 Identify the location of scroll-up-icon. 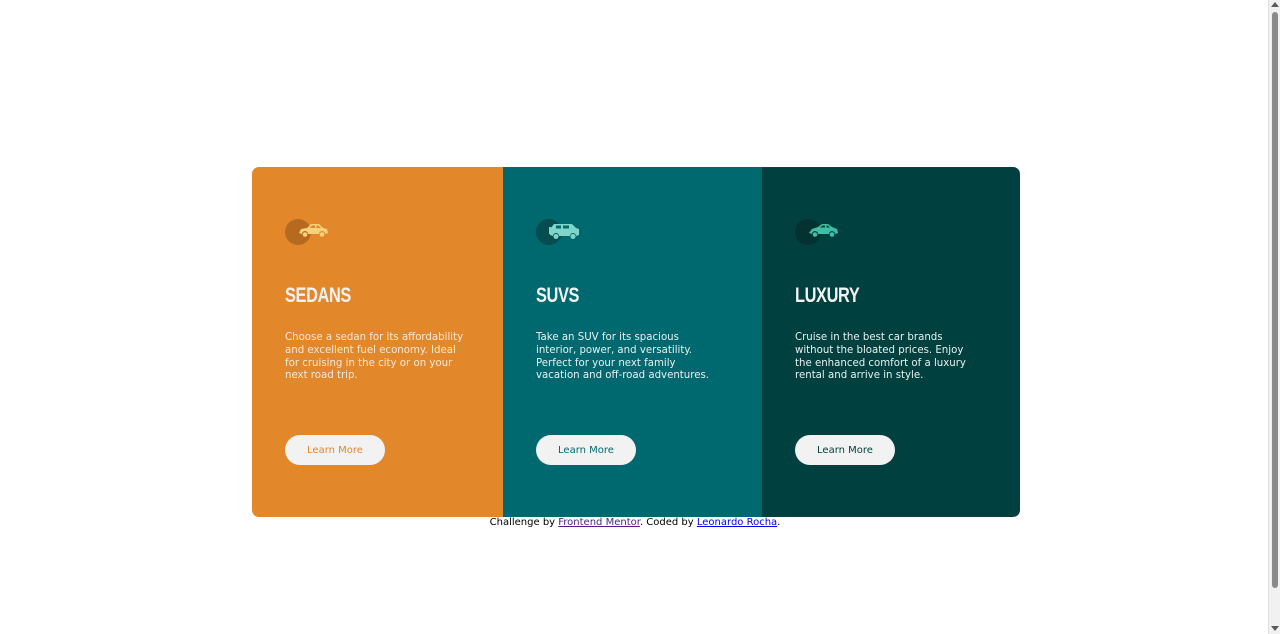
(1275, 4).